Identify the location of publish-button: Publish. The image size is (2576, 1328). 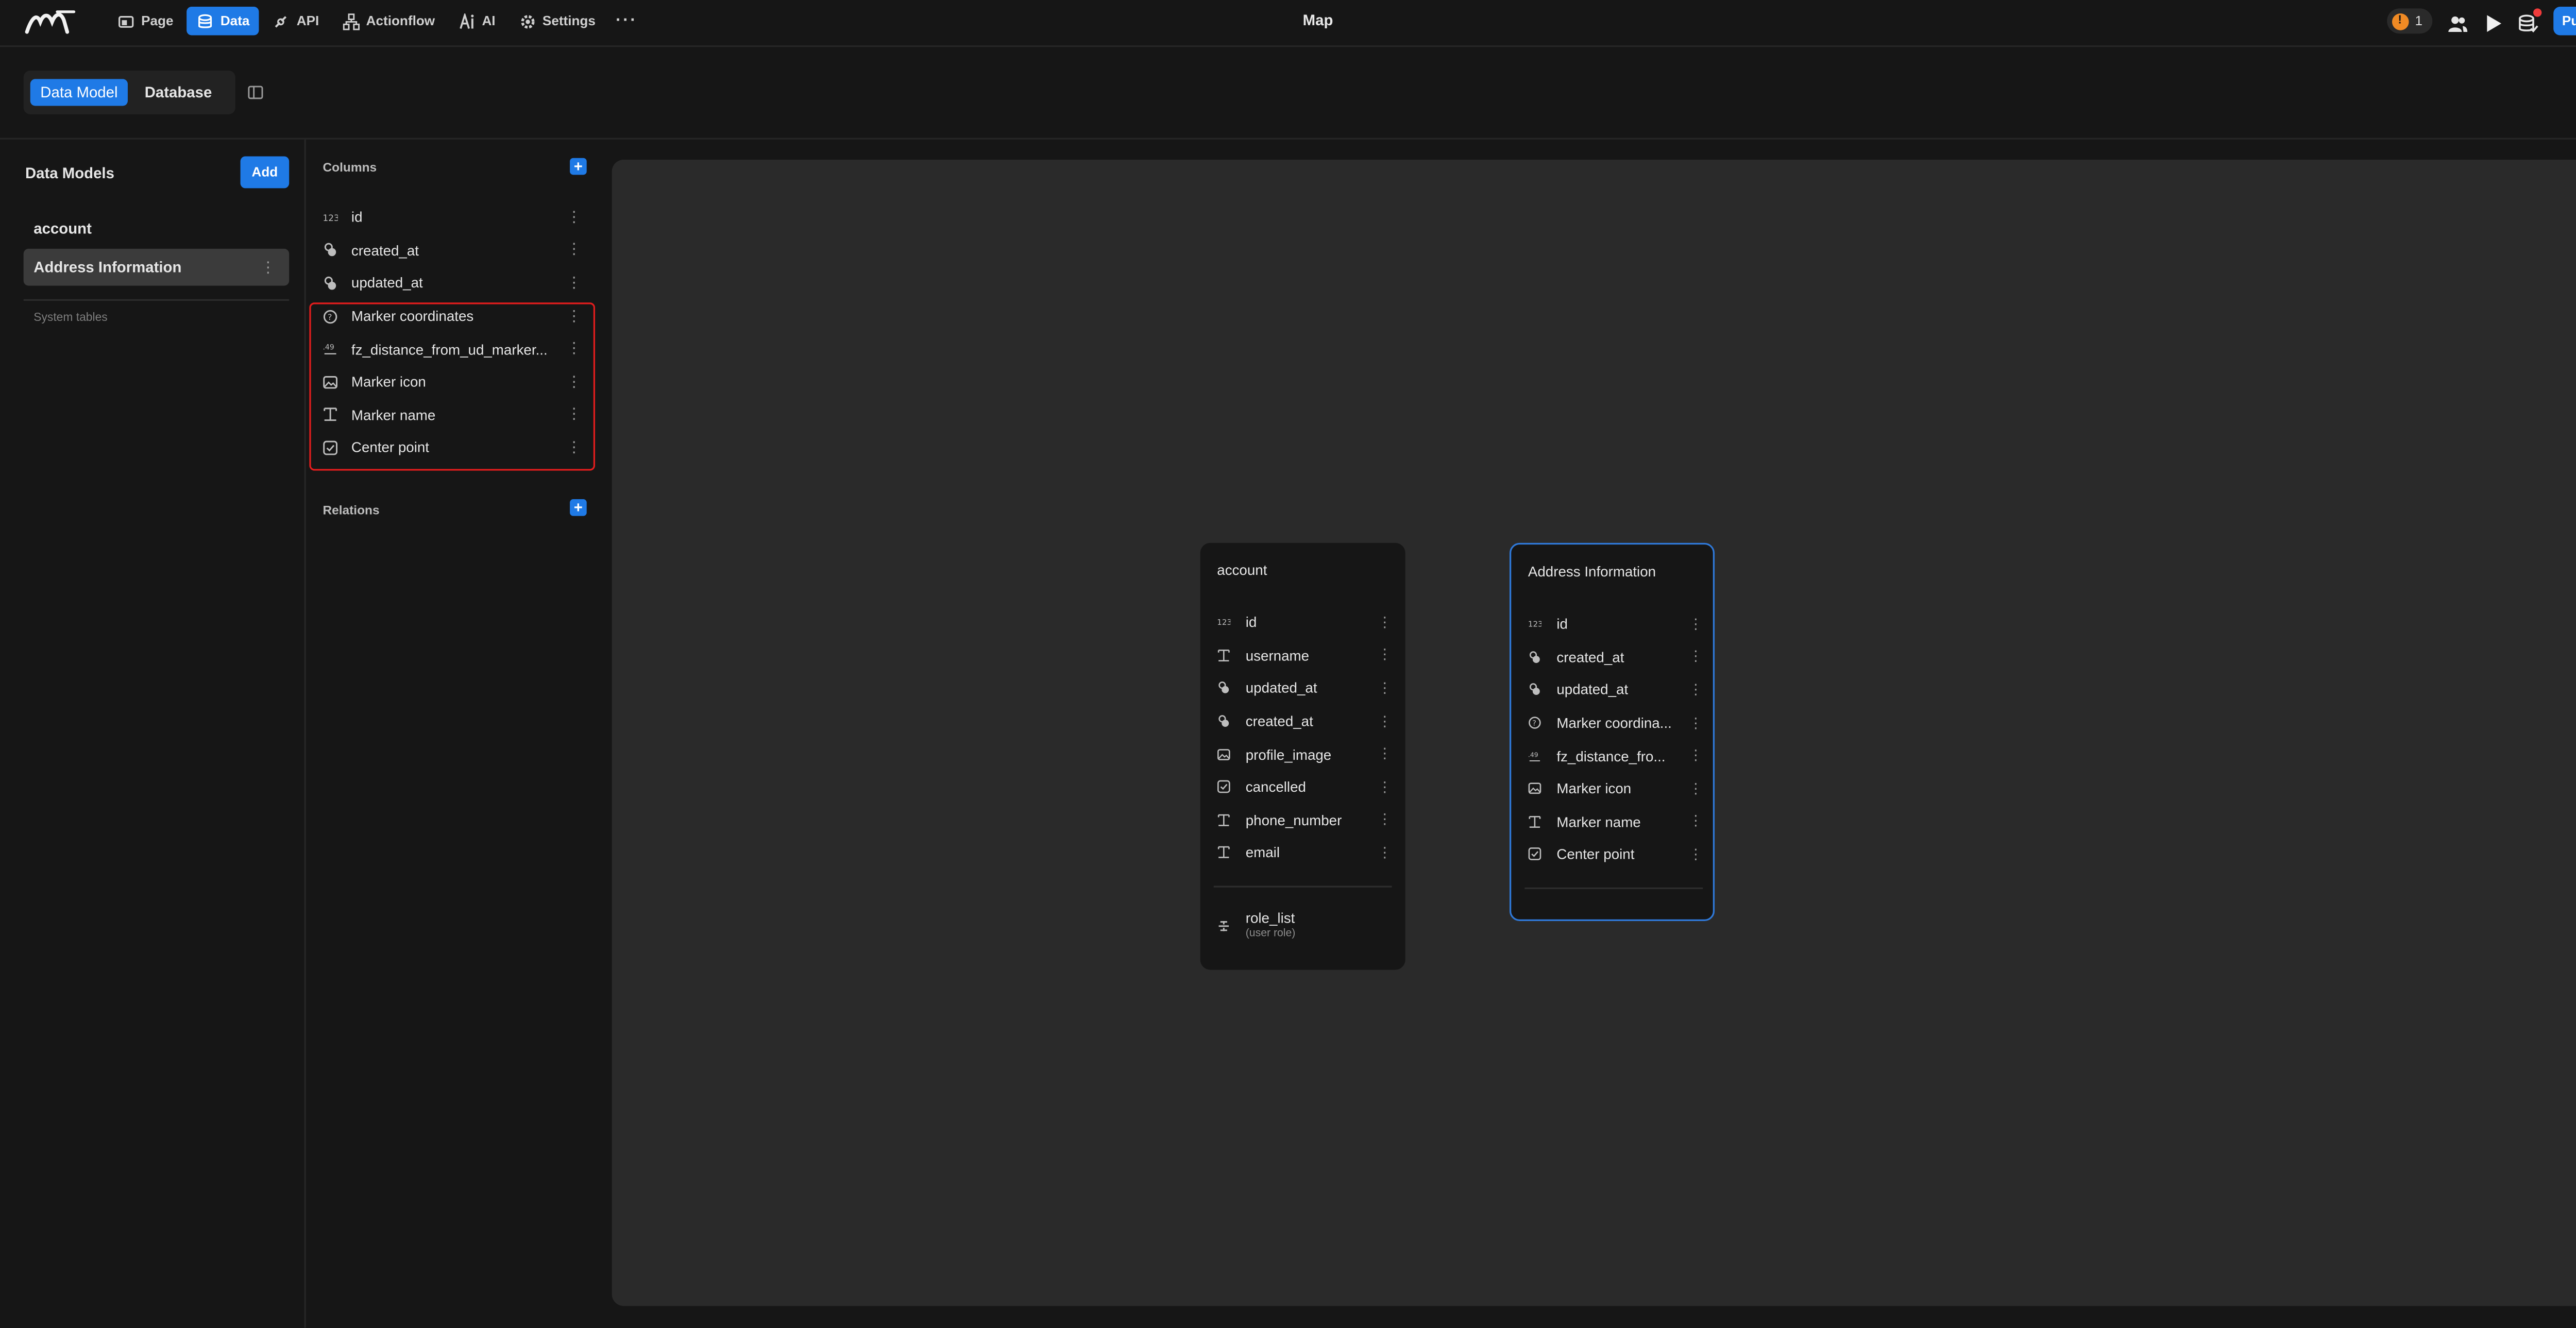
(2564, 22).